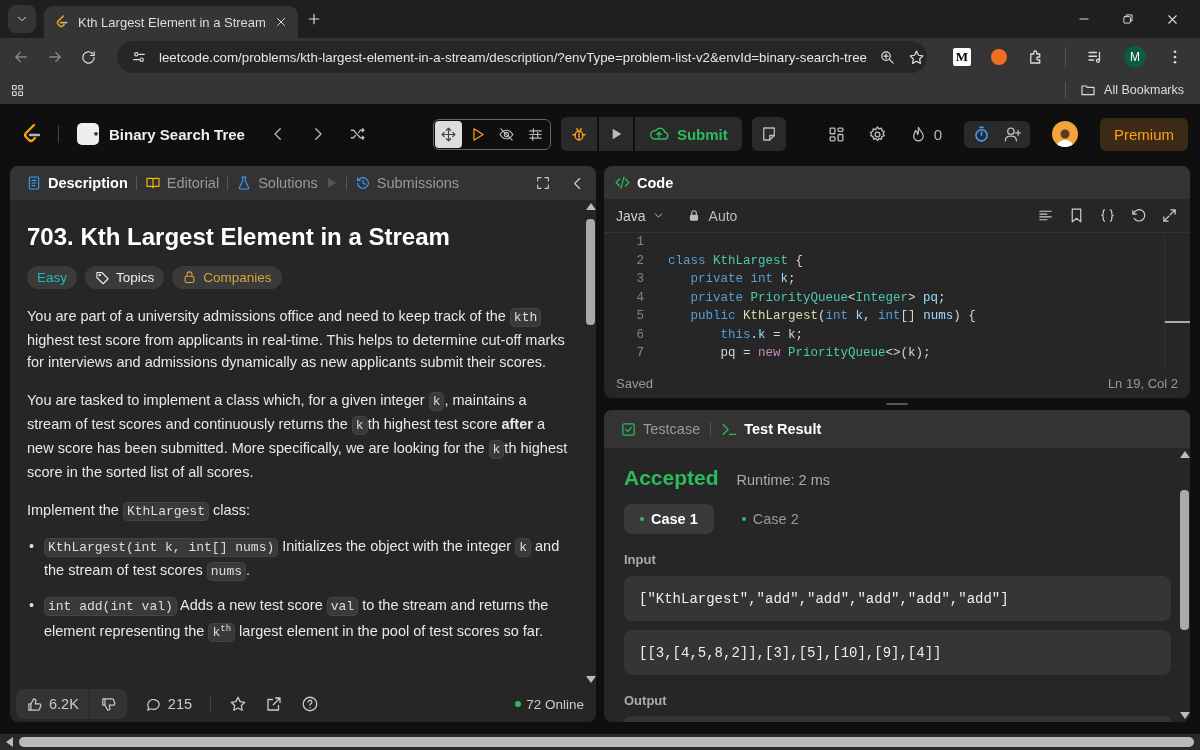  What do you see at coordinates (1065, 134) in the screenshot?
I see `user-avatar` at bounding box center [1065, 134].